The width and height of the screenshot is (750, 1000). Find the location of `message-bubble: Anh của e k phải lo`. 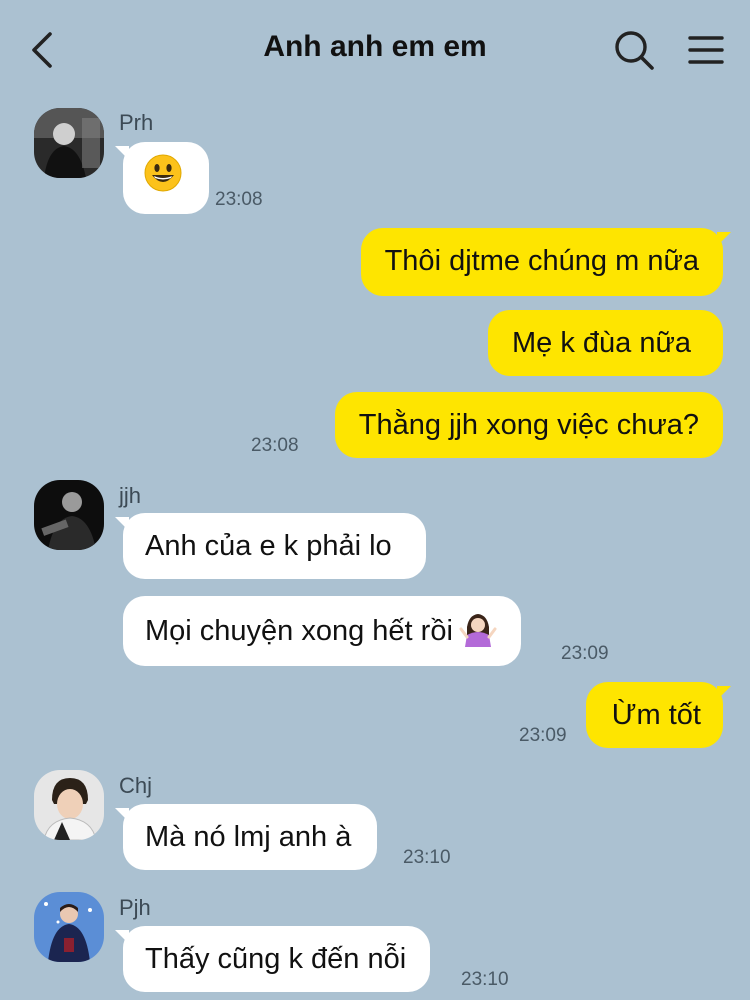

message-bubble: Anh của e k phải lo is located at coordinates (270, 546).